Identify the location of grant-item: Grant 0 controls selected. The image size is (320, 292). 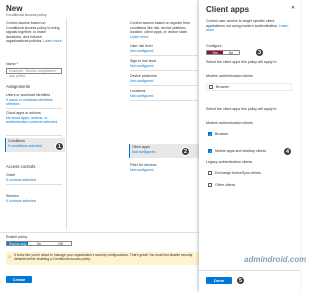
(34, 177).